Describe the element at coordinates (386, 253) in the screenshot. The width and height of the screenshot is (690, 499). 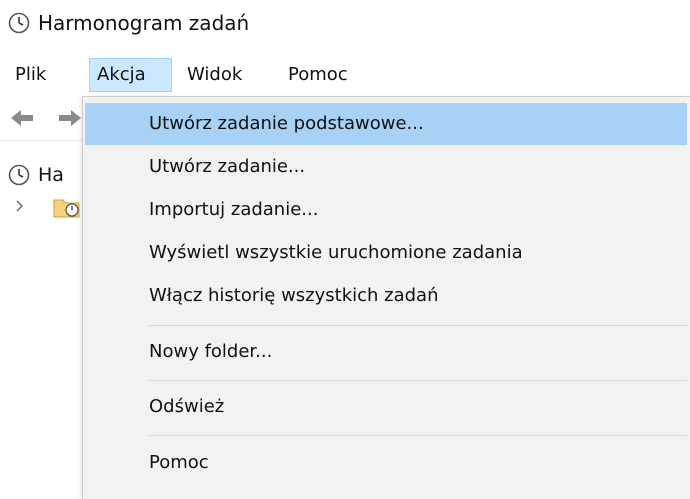
I see `menu-item-show-running-tasks: Wyświetl wszystkie uruchomione zadania` at that location.